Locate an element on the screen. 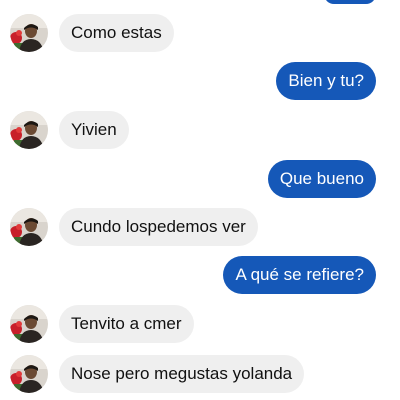 This screenshot has width=400, height=400. message-bubble-incoming: Nose pero megustas yolanda is located at coordinates (182, 374).